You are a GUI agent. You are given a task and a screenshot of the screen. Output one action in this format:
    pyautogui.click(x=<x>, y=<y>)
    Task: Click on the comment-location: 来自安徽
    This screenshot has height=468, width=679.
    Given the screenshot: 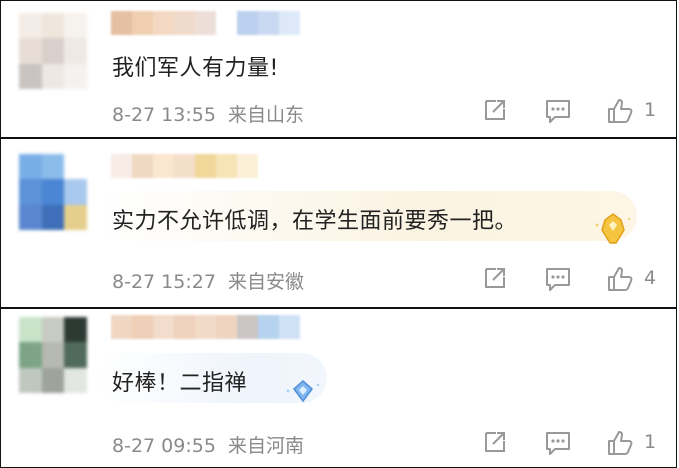 What is the action you would take?
    pyautogui.click(x=265, y=282)
    